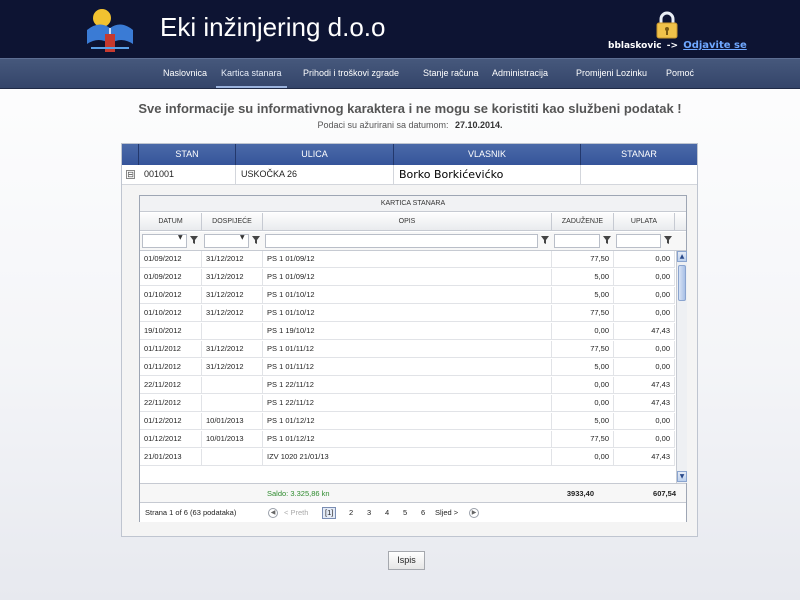 The height and width of the screenshot is (600, 800). What do you see at coordinates (583, 222) in the screenshot?
I see `col-header-zaduzenje: ZADUŽENJE` at bounding box center [583, 222].